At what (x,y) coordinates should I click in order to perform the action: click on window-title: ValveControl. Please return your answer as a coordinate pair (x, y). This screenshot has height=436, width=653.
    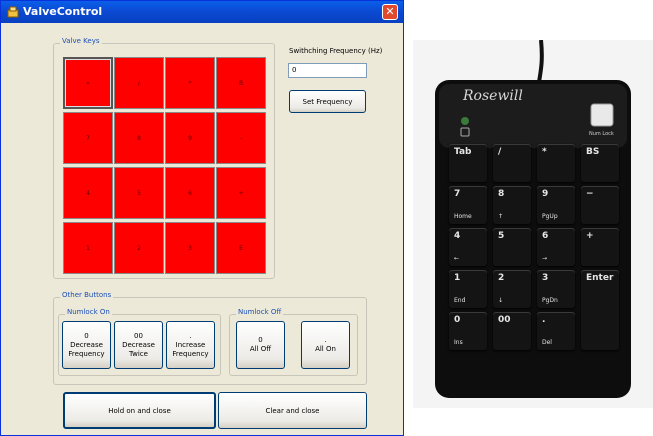
    Looking at the image, I should click on (63, 11).